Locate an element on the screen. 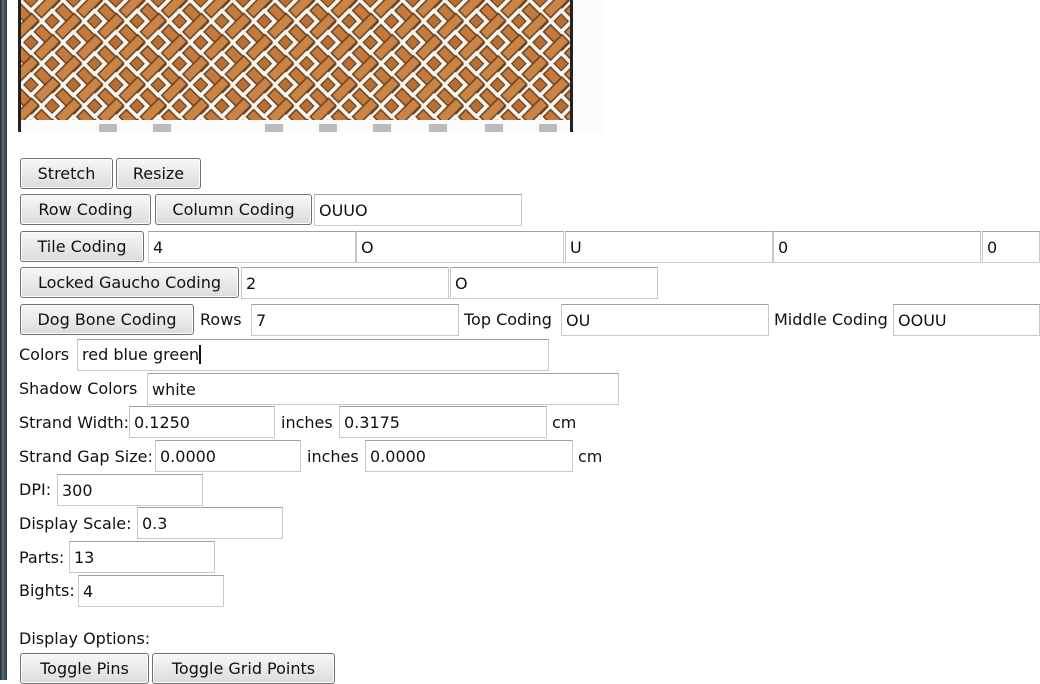  row-coding-button: Row Coding is located at coordinates (85, 209).